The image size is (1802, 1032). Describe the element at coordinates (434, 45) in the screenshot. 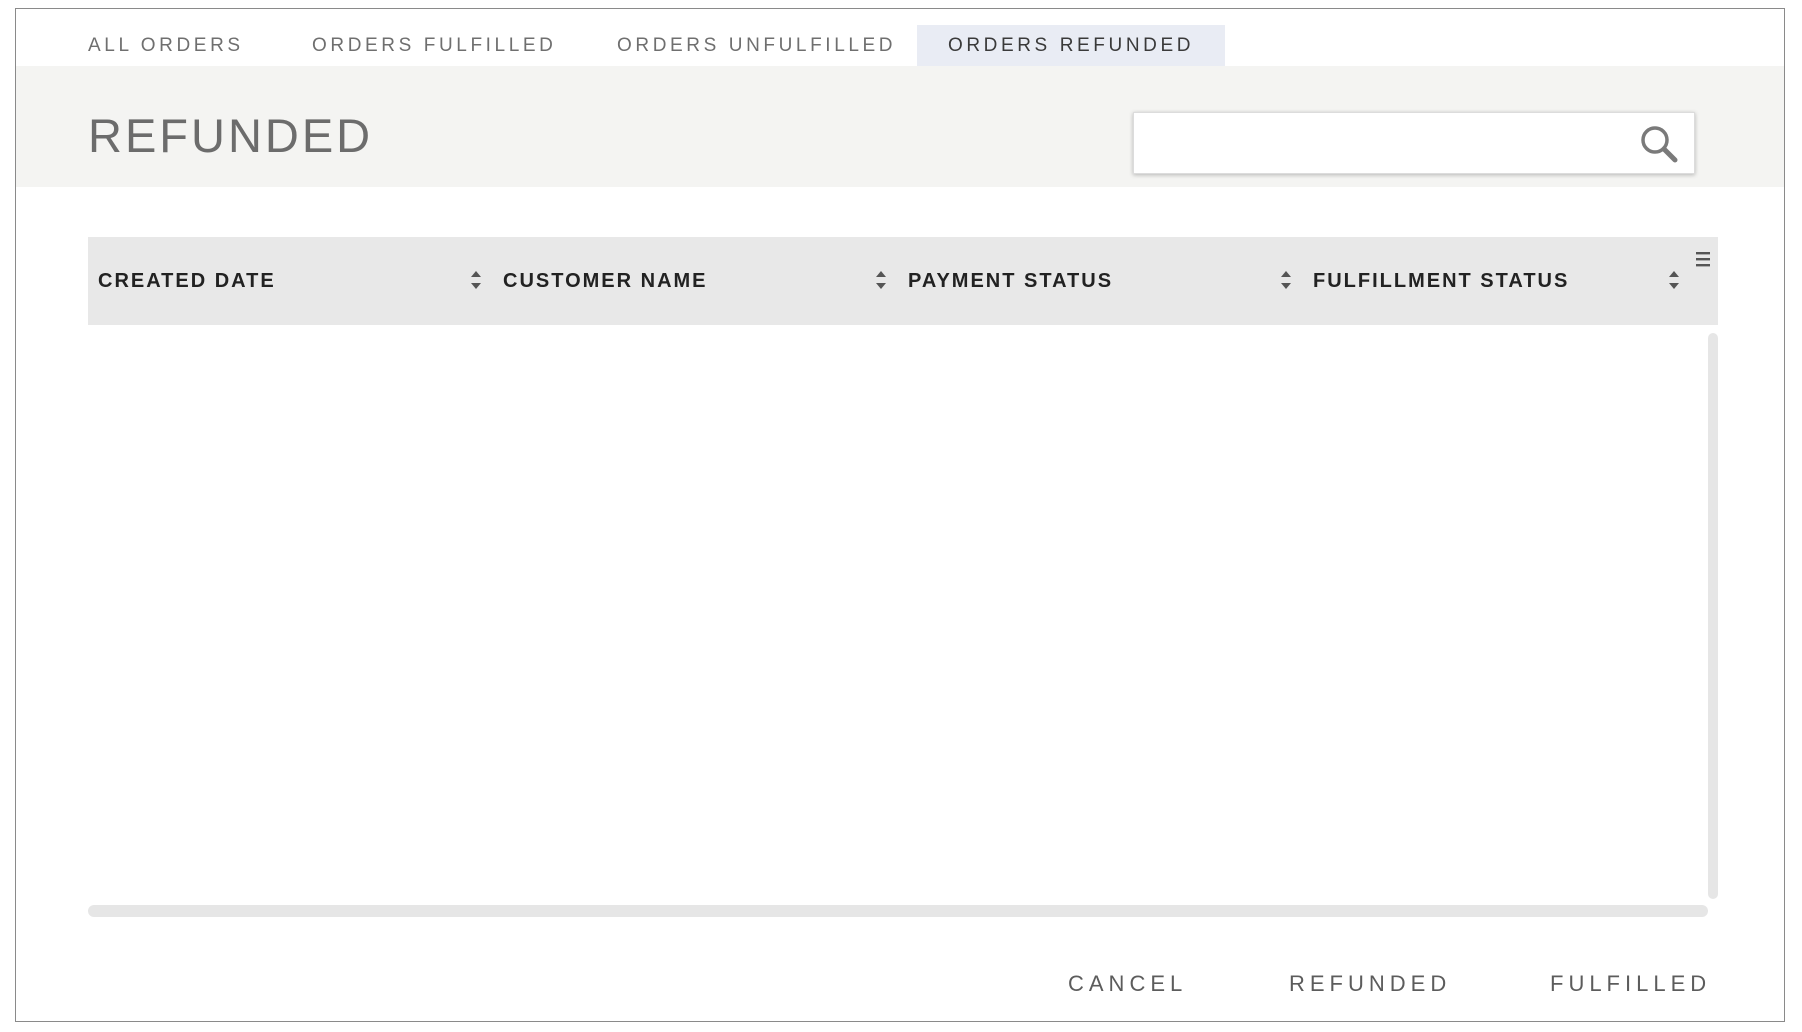

I see `tab-orders-fulfilled: ORDERS FULFILLED` at that location.